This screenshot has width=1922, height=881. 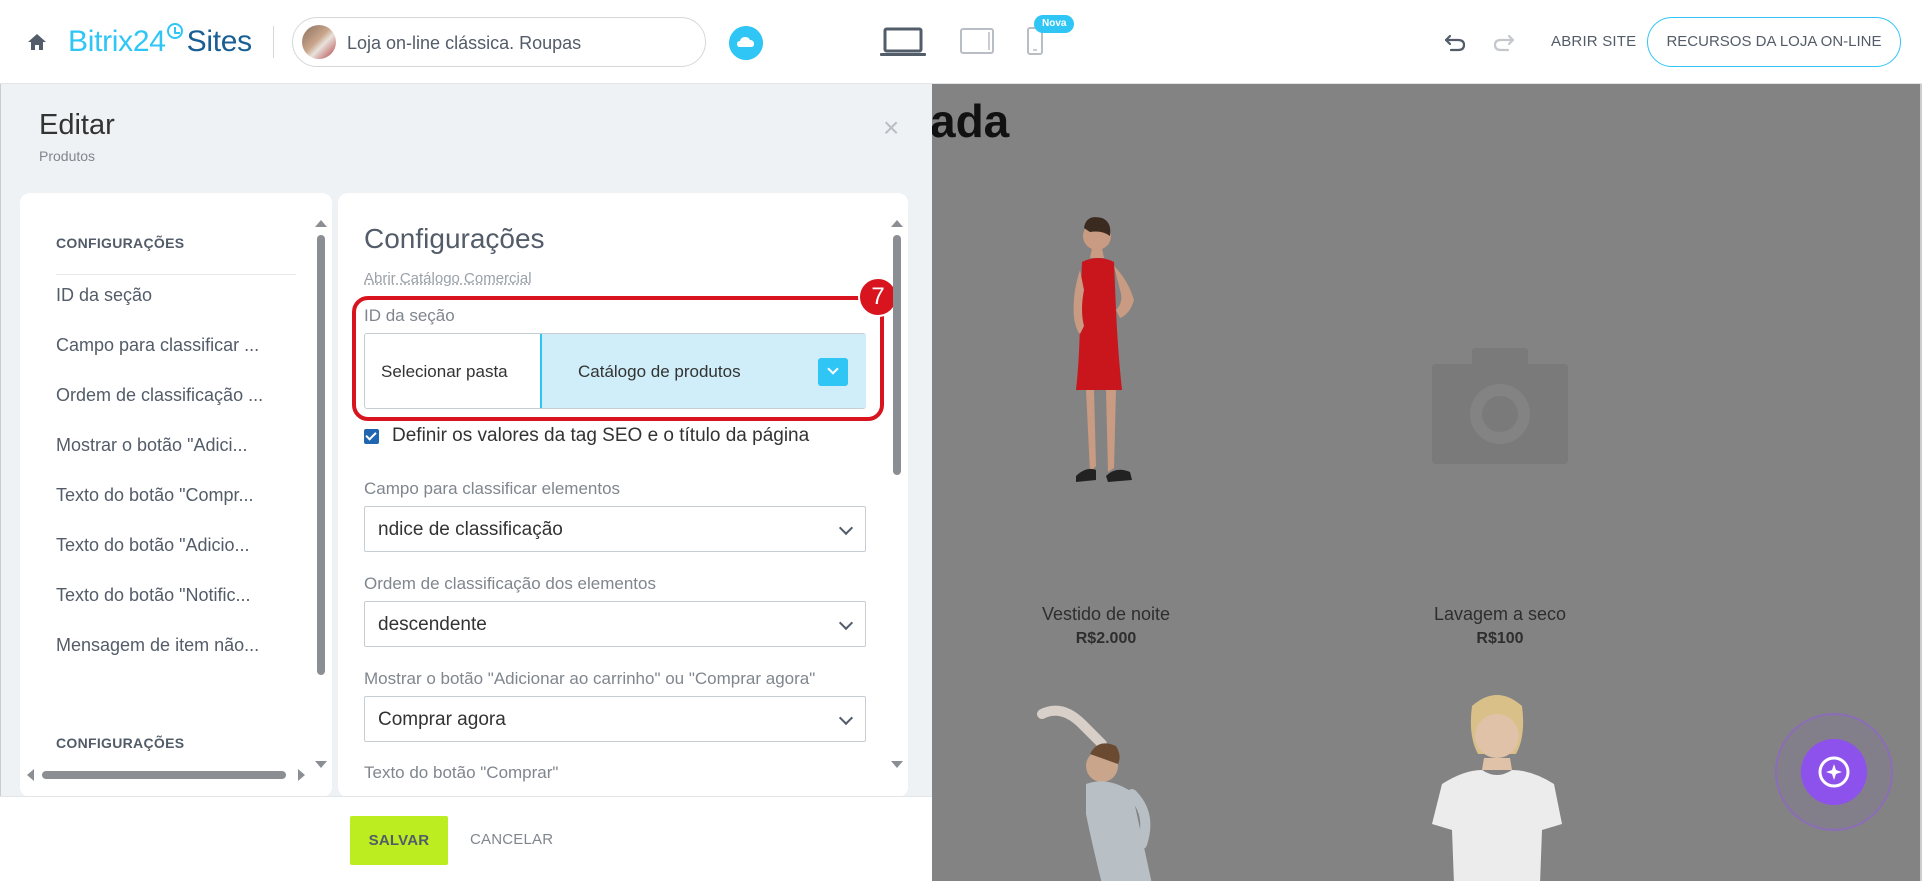 What do you see at coordinates (1054, 24) in the screenshot?
I see `new-badge: Nova` at bounding box center [1054, 24].